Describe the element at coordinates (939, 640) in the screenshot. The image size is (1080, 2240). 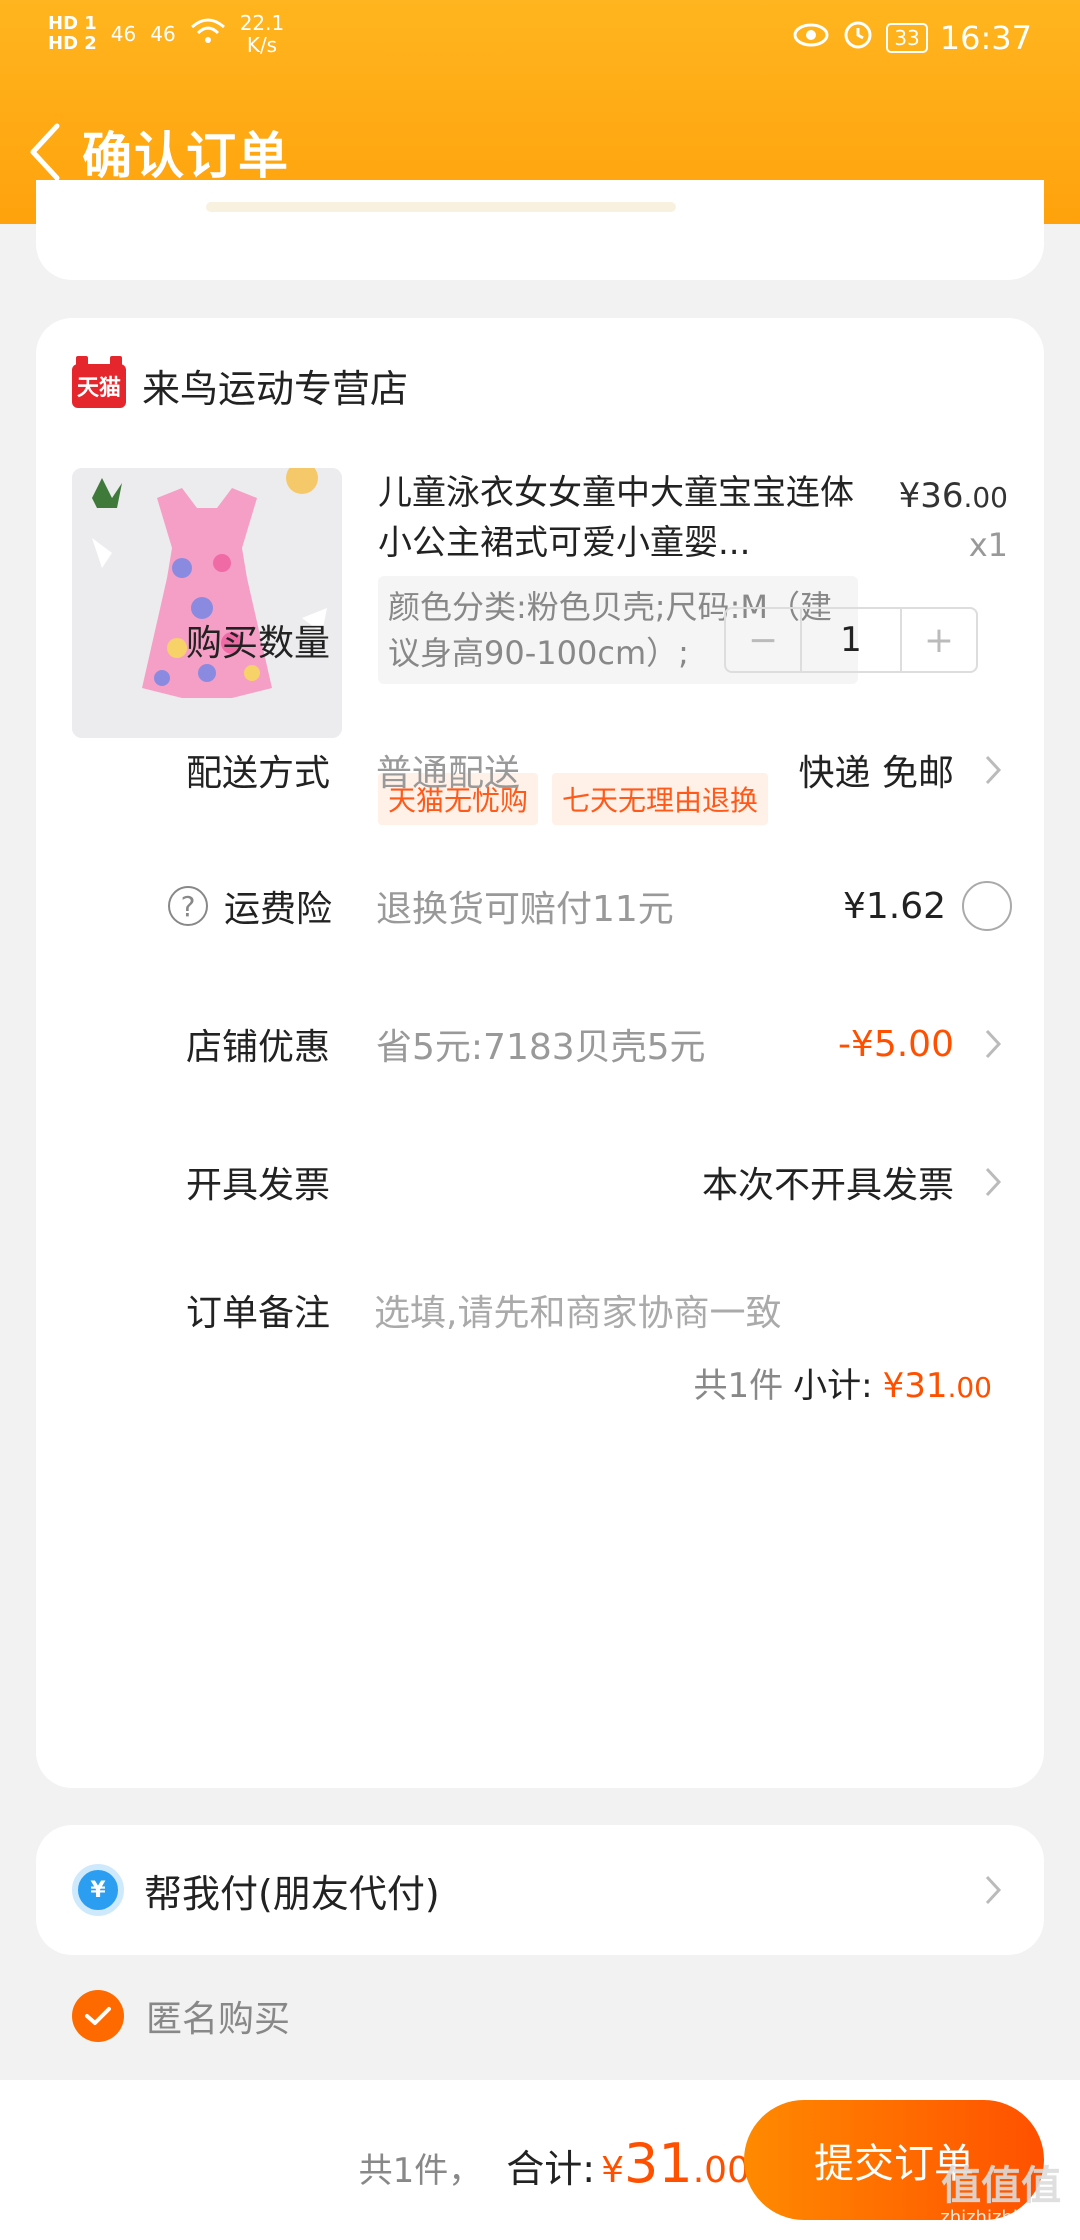
I see `increment-button: +` at that location.